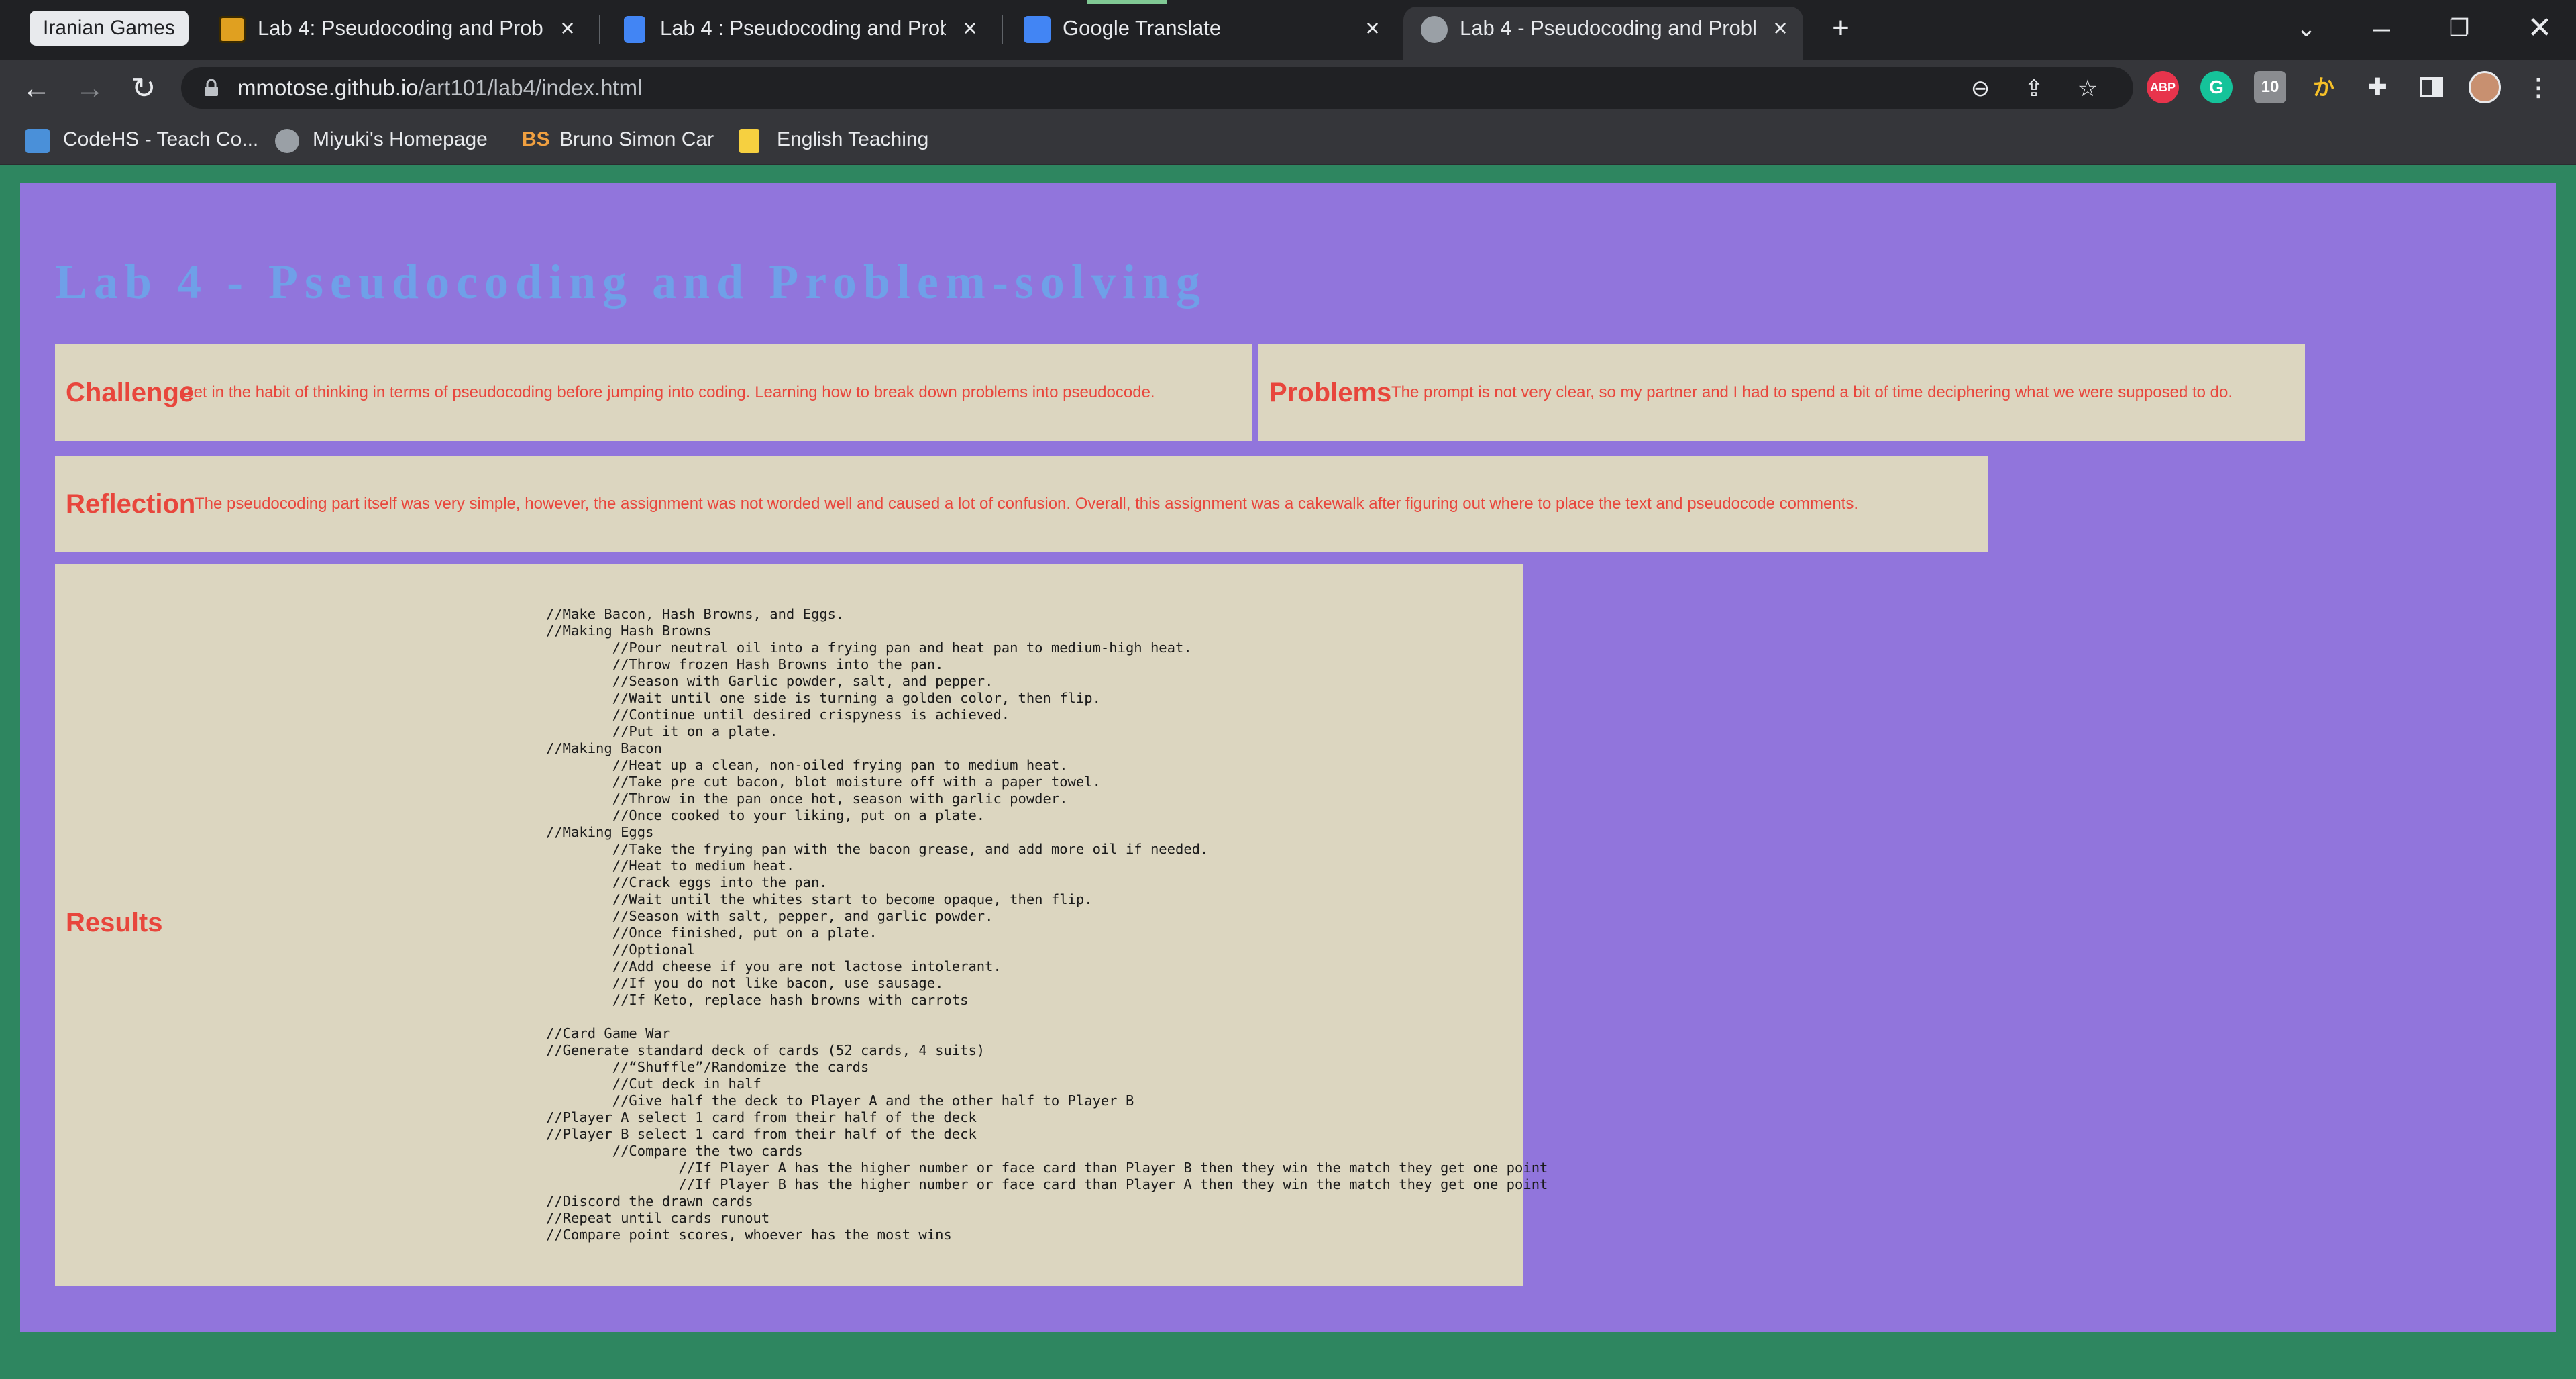 The image size is (2576, 1379). I want to click on minimize-button: –, so click(2381, 28).